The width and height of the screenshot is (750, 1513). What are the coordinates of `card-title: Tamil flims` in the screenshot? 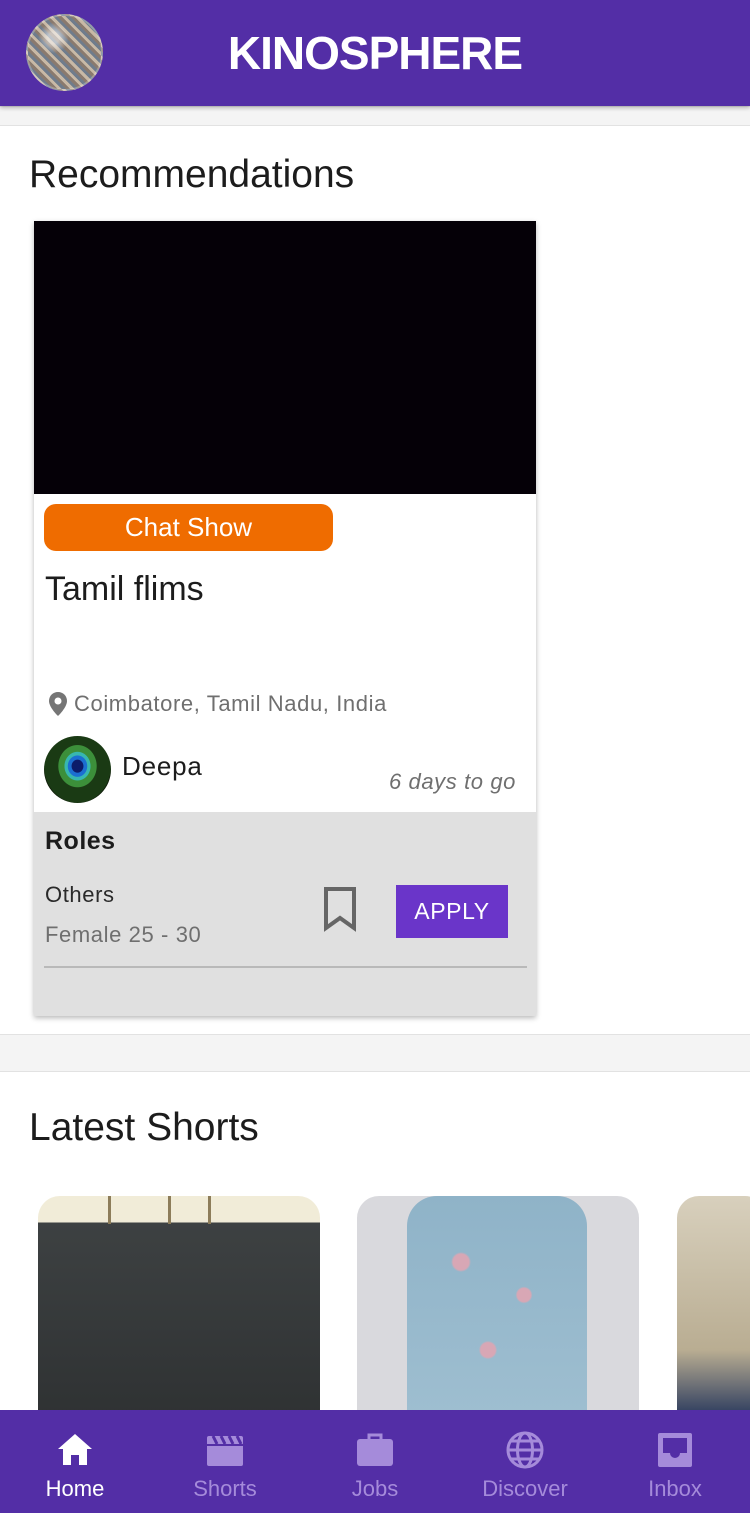 It's located at (124, 589).